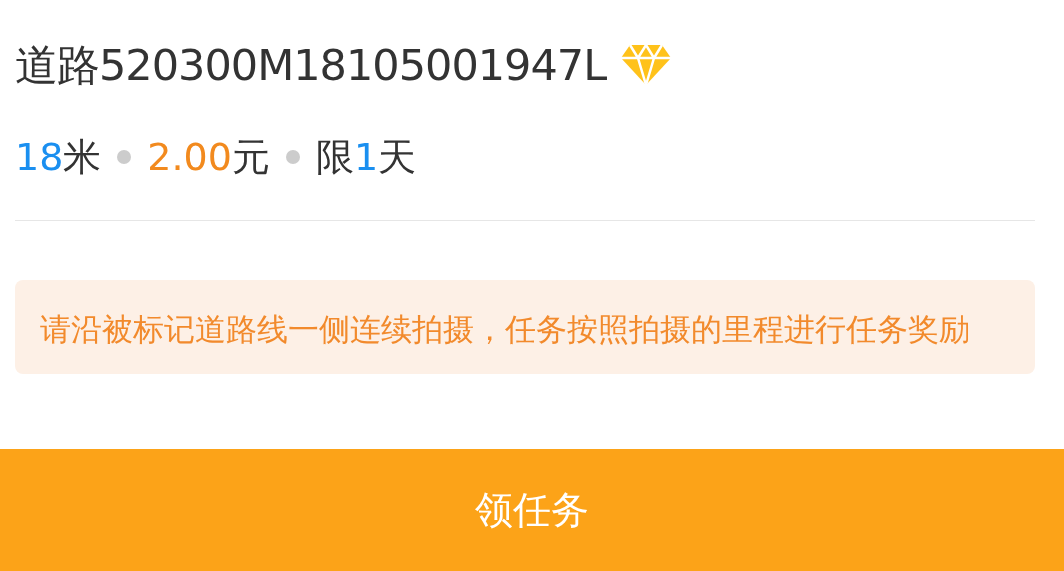 Image resolution: width=1064 pixels, height=571 pixels. What do you see at coordinates (189, 156) in the screenshot?
I see `meta-value: 2.00` at bounding box center [189, 156].